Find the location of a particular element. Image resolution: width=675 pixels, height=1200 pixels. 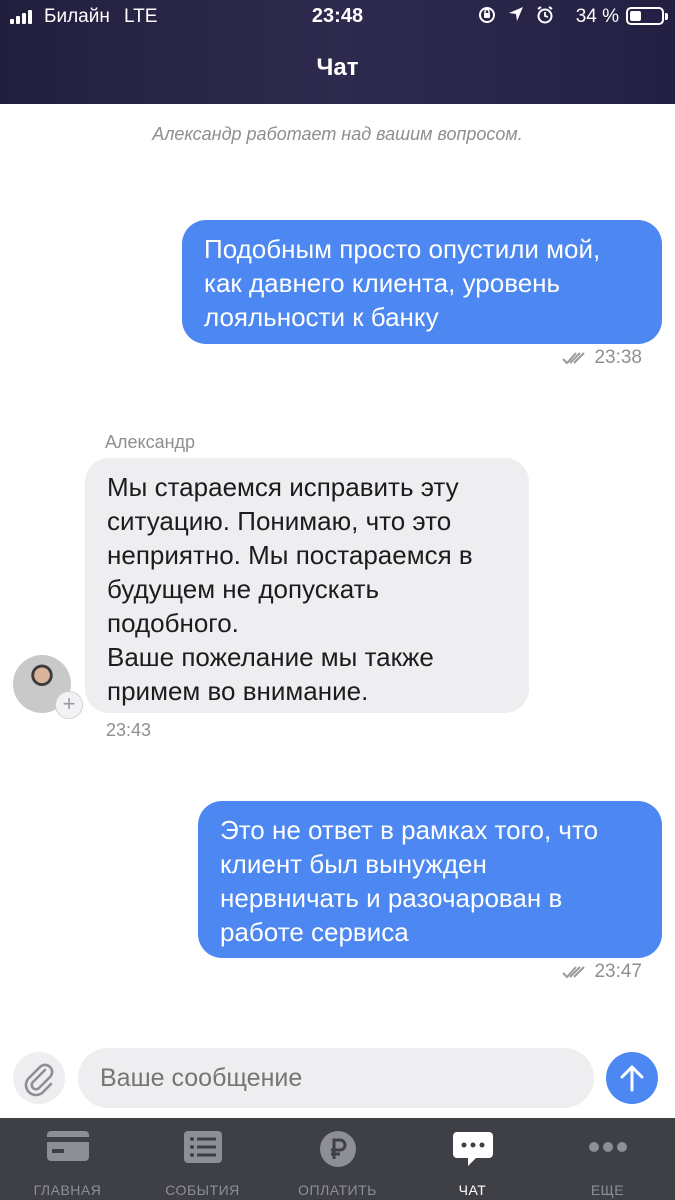

agent-avatar: + is located at coordinates (48, 687).